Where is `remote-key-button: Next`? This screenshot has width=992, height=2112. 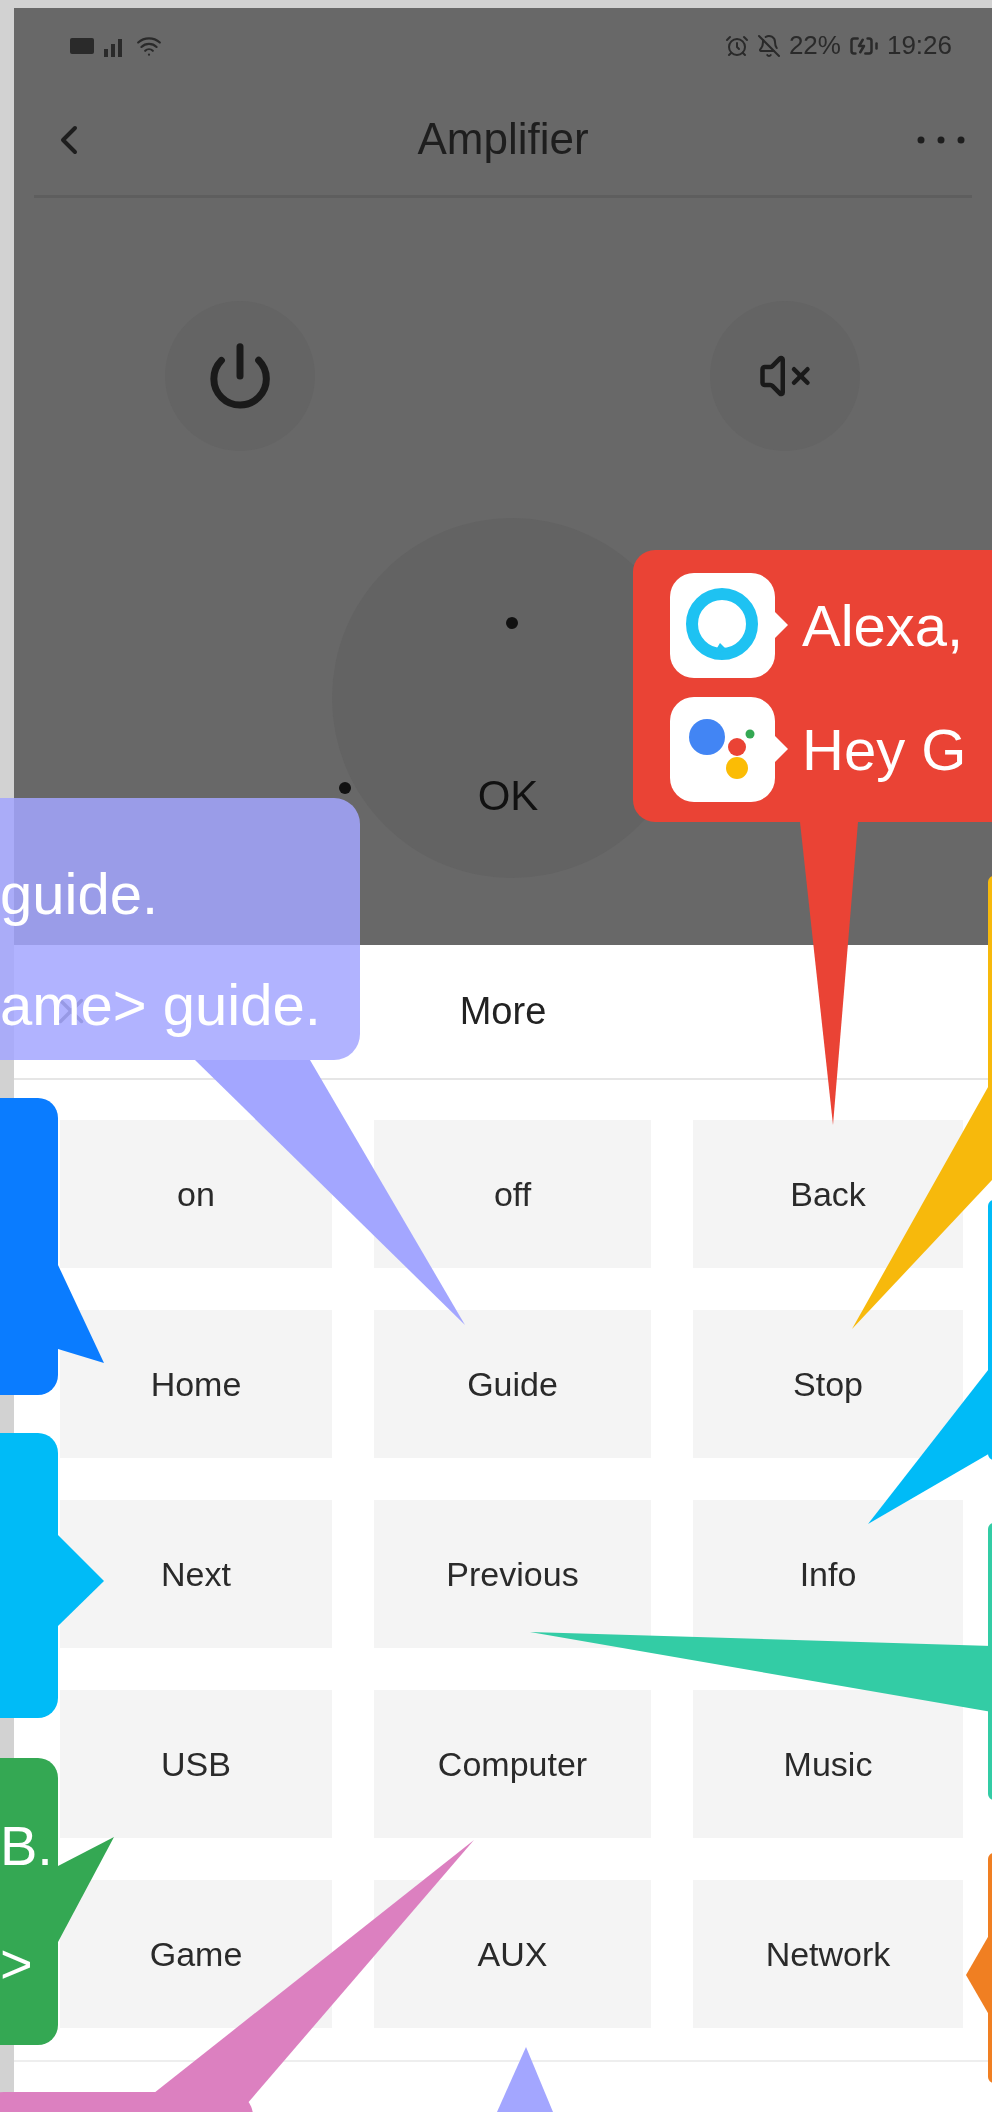
remote-key-button: Next is located at coordinates (196, 1574).